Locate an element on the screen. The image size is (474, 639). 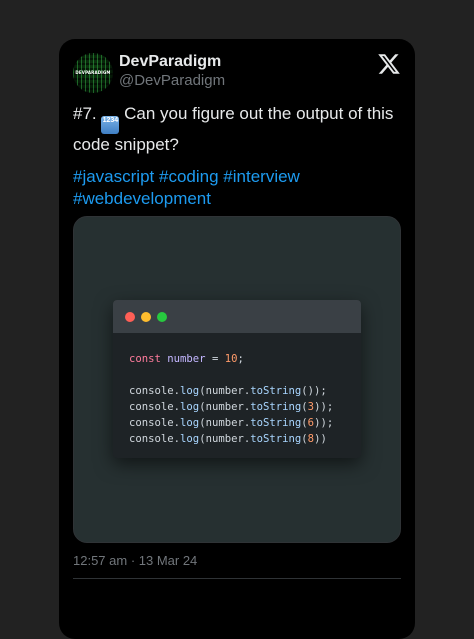
divider is located at coordinates (237, 578).